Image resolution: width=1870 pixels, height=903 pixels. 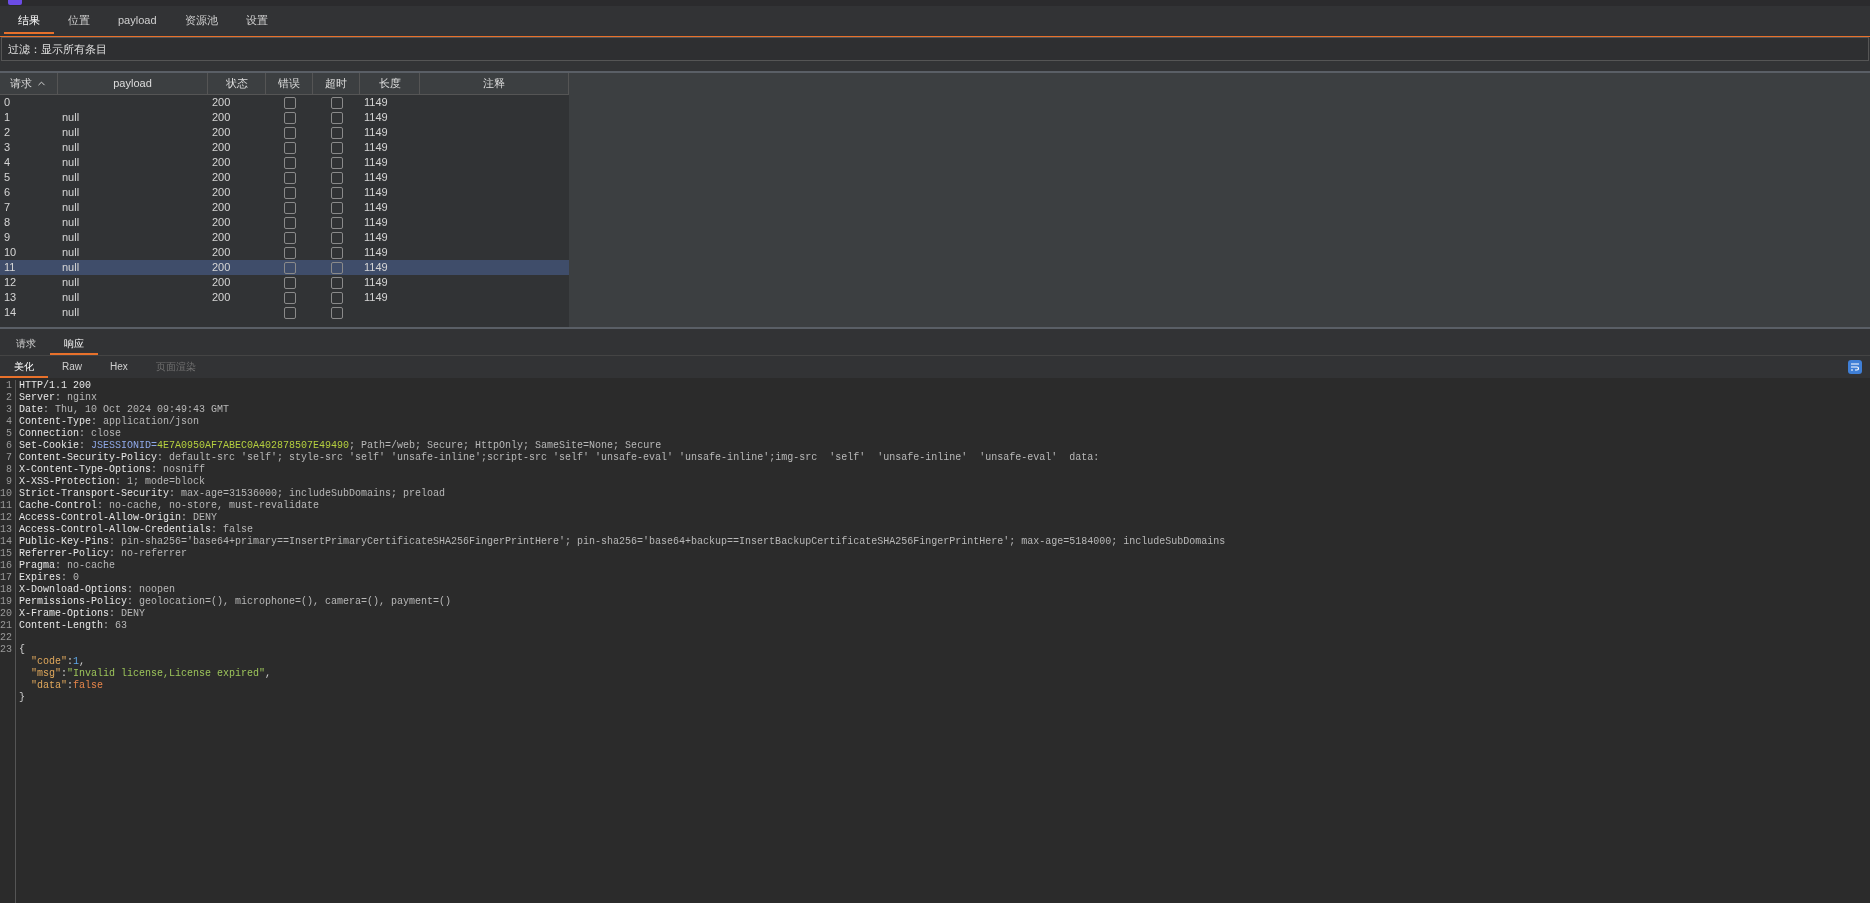 What do you see at coordinates (79, 20) in the screenshot?
I see `tab: 位置` at bounding box center [79, 20].